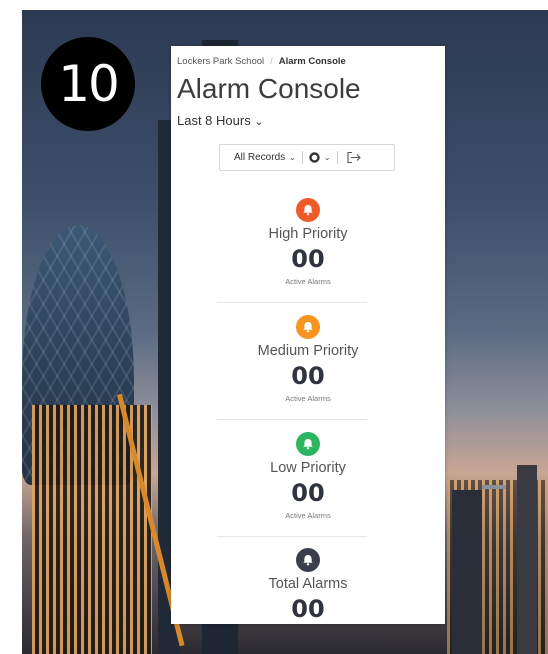 Image resolution: width=548 pixels, height=654 pixels. I want to click on filter-toolbar: All Records ⌄ ⌄, so click(307, 157).